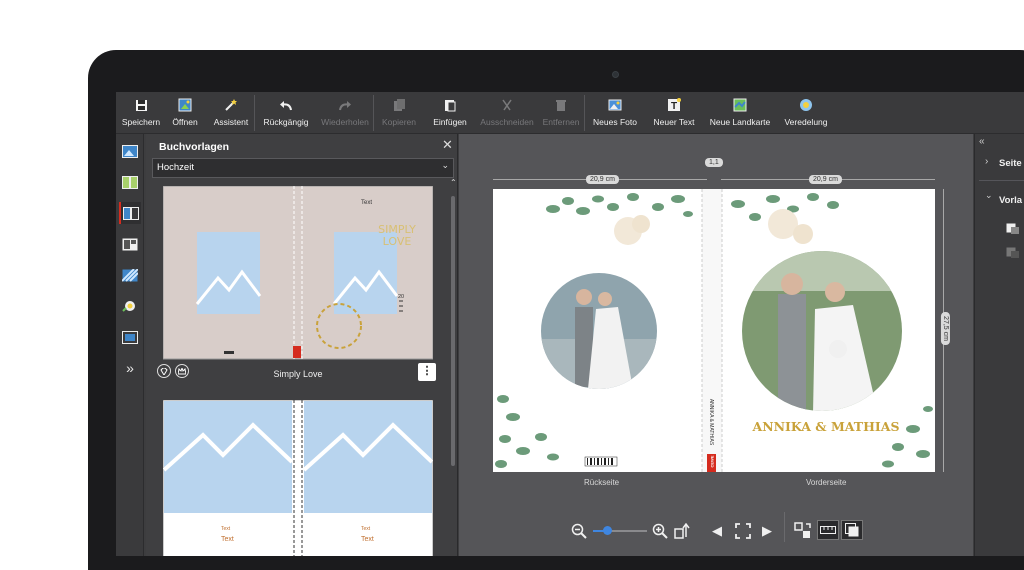 Image resolution: width=1024 pixels, height=570 pixels. What do you see at coordinates (683, 533) in the screenshot?
I see `fit-width-icon` at bounding box center [683, 533].